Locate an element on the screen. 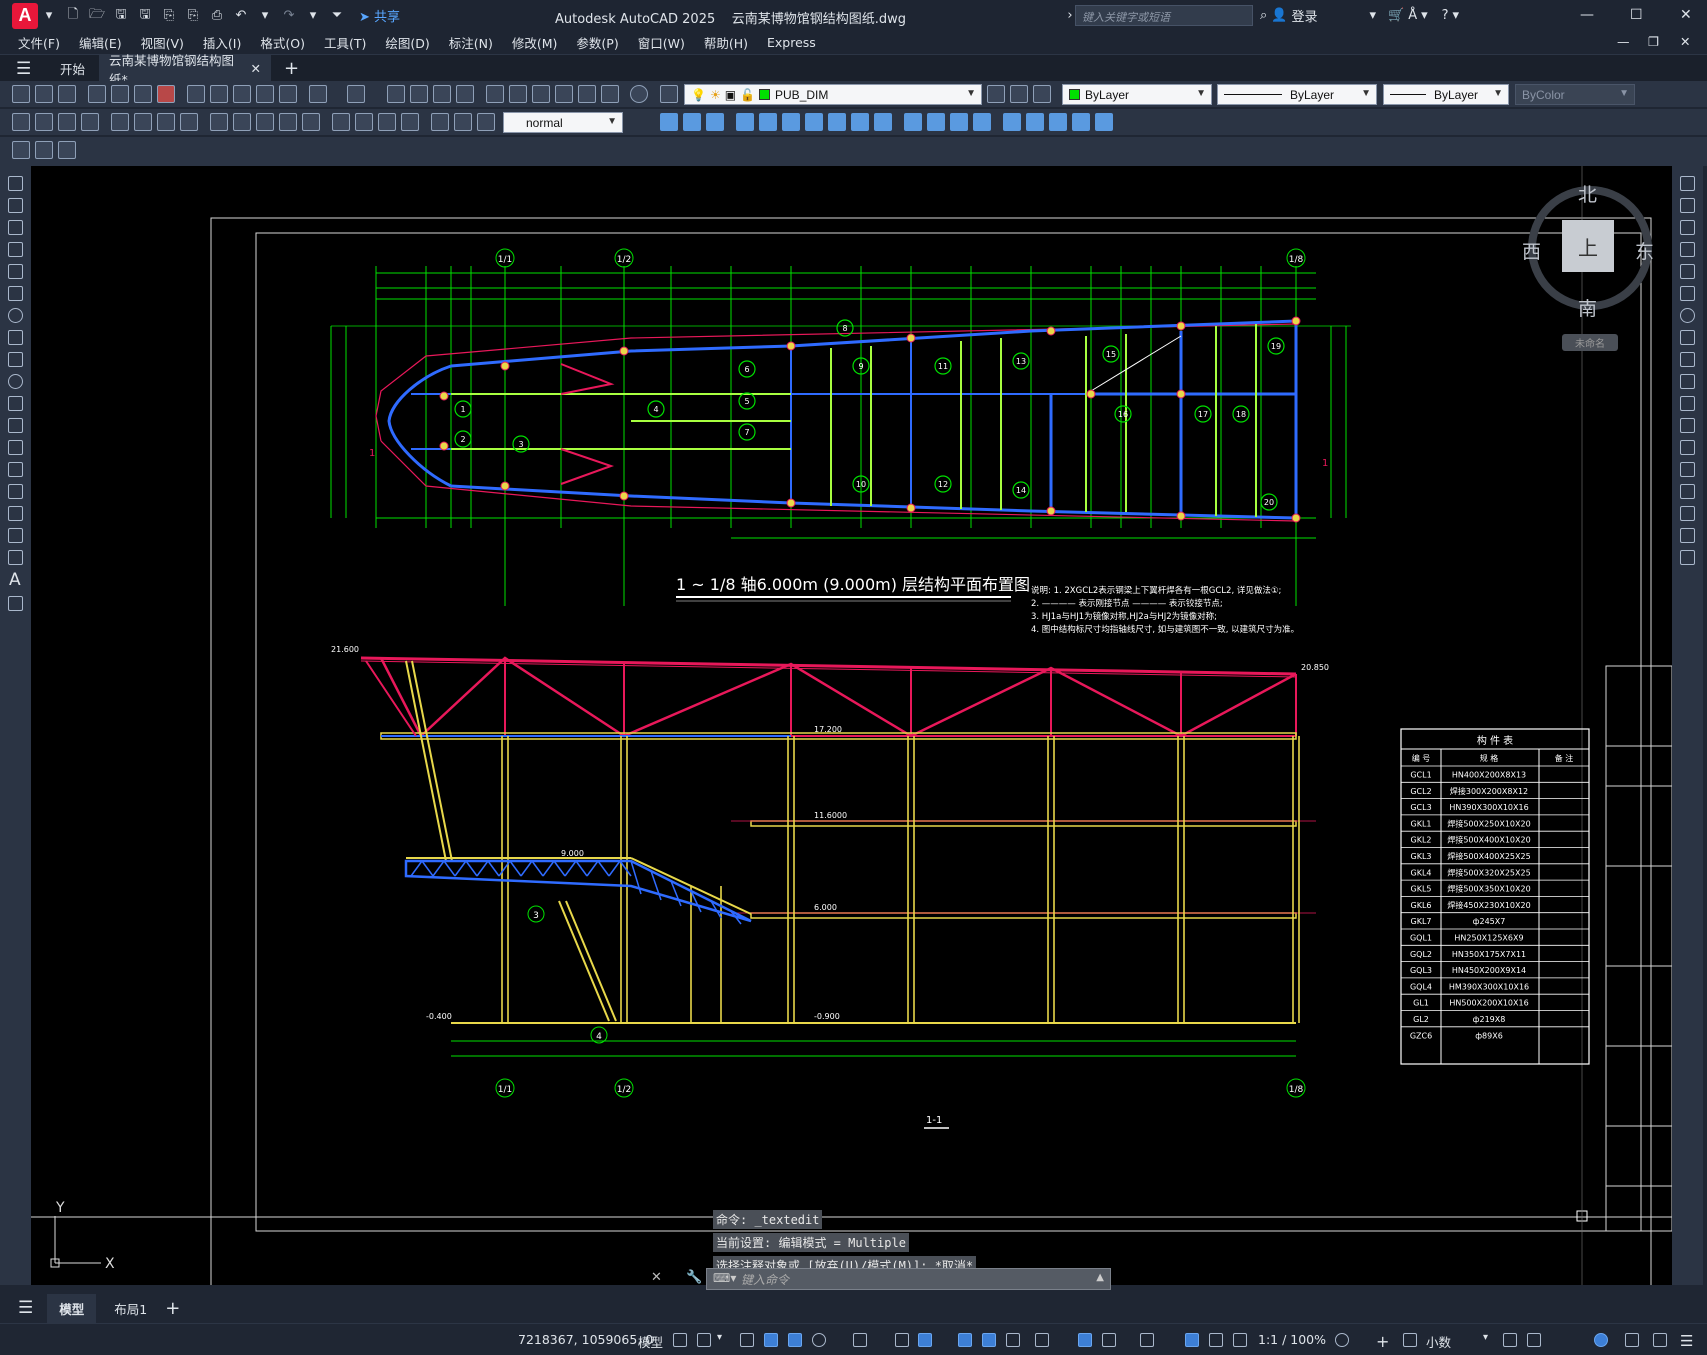 The height and width of the screenshot is (1355, 1707). array-icon is located at coordinates (1687, 271).